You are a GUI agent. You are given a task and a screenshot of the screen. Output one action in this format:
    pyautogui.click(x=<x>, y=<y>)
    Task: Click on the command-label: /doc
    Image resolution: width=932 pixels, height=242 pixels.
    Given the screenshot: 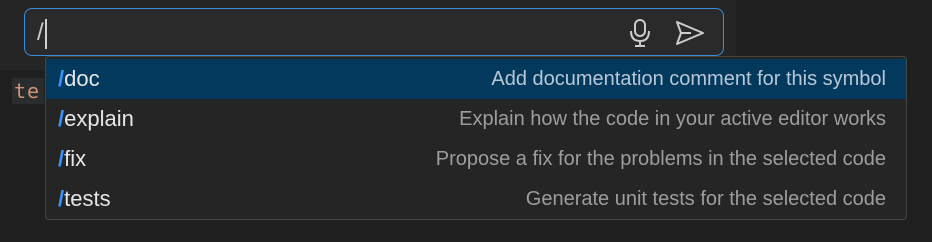 What is the action you would take?
    pyautogui.click(x=79, y=79)
    